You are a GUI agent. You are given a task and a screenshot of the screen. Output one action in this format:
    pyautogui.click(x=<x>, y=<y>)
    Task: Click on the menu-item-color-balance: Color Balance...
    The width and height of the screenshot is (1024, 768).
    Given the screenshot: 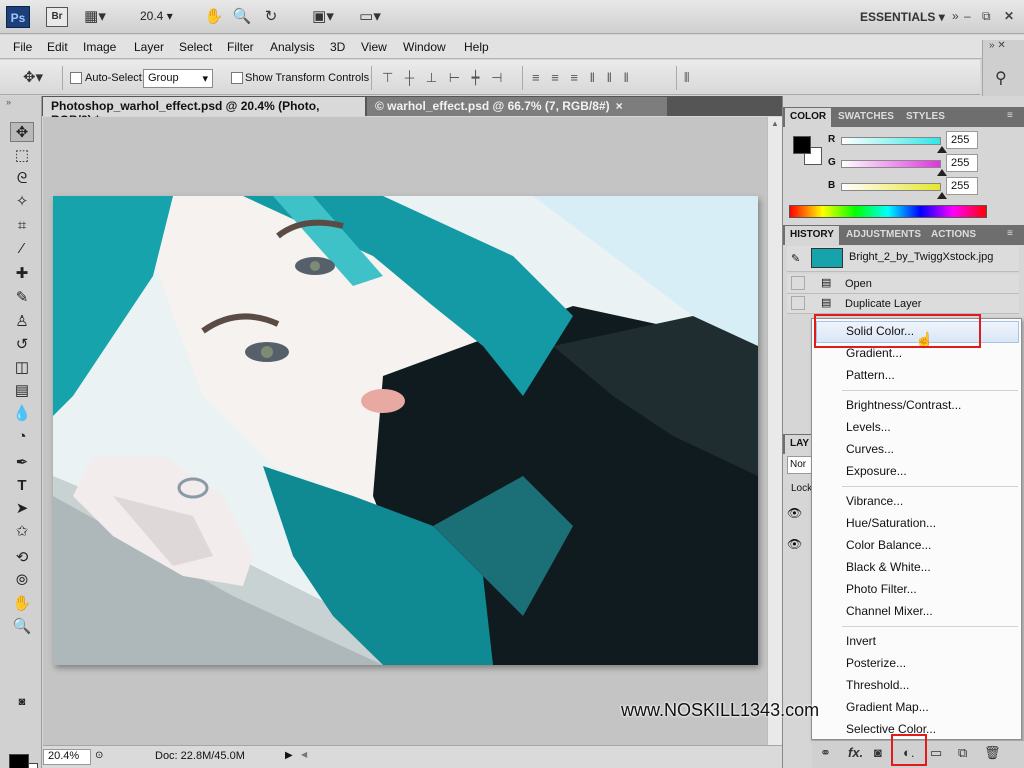 What is the action you would take?
    pyautogui.click(x=888, y=545)
    